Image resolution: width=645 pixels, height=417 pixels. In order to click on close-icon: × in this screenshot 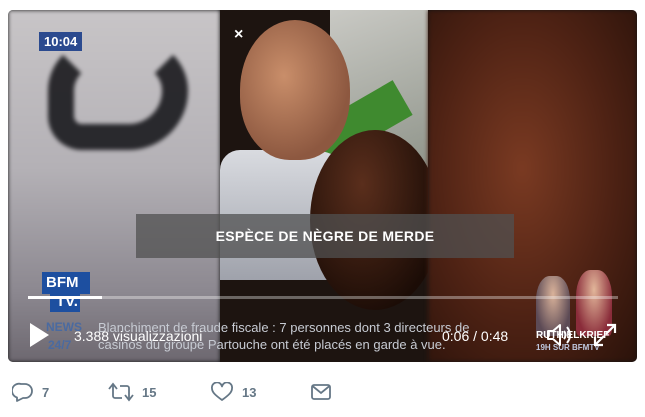, I will do `click(239, 34)`.